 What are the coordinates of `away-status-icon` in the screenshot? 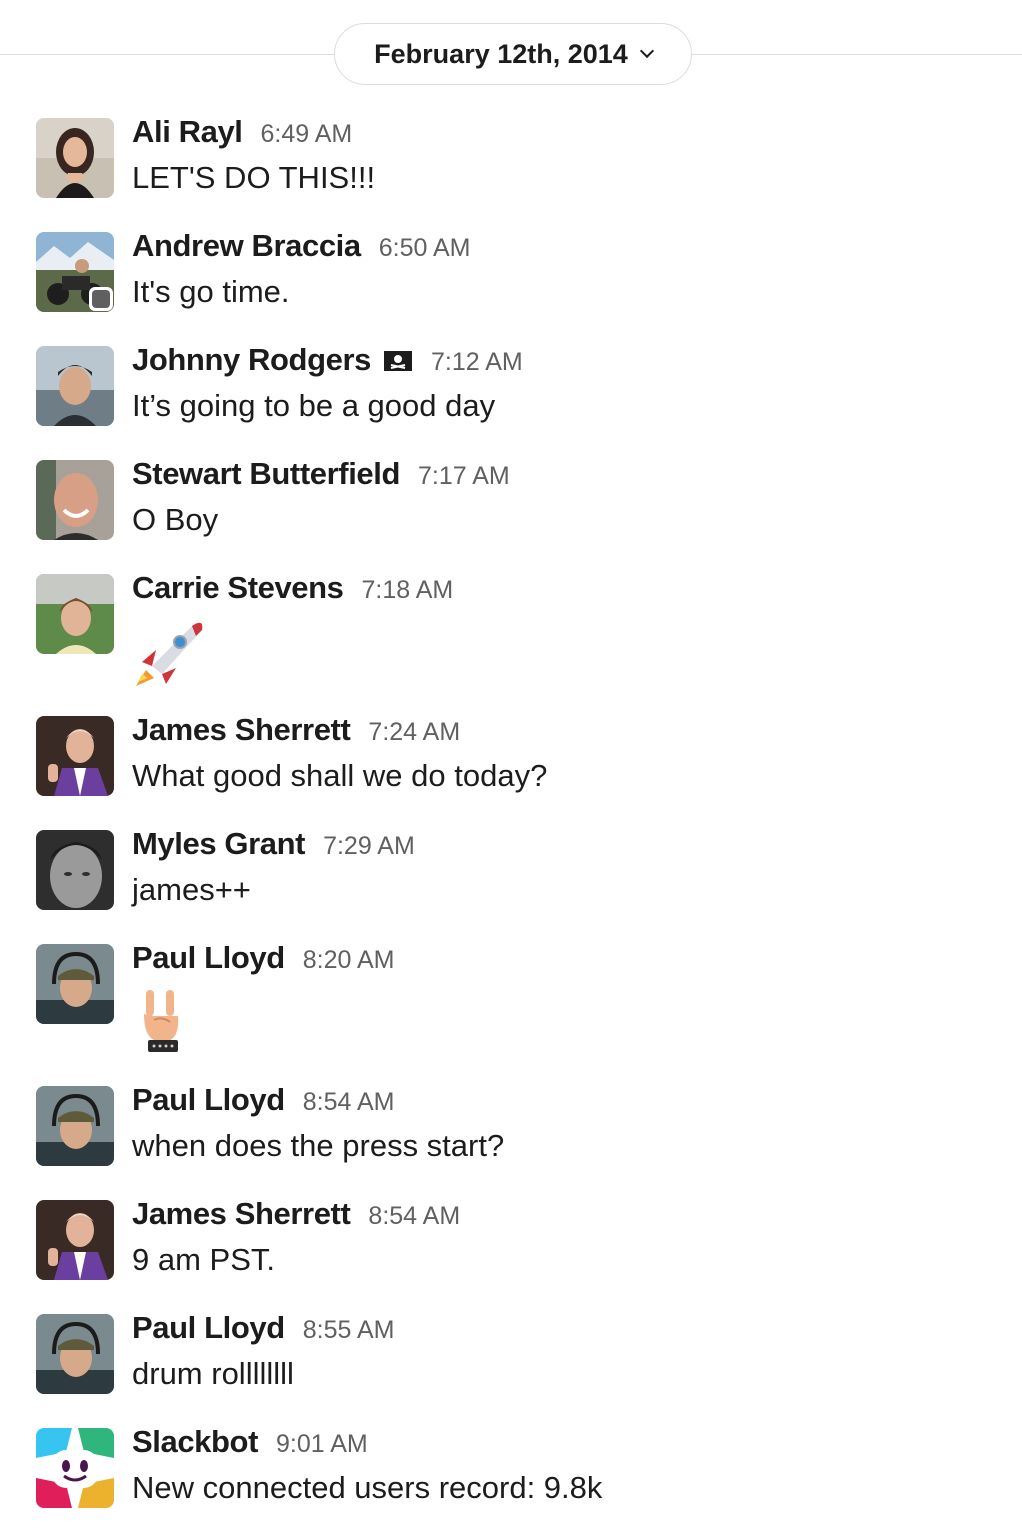 It's located at (101, 299).